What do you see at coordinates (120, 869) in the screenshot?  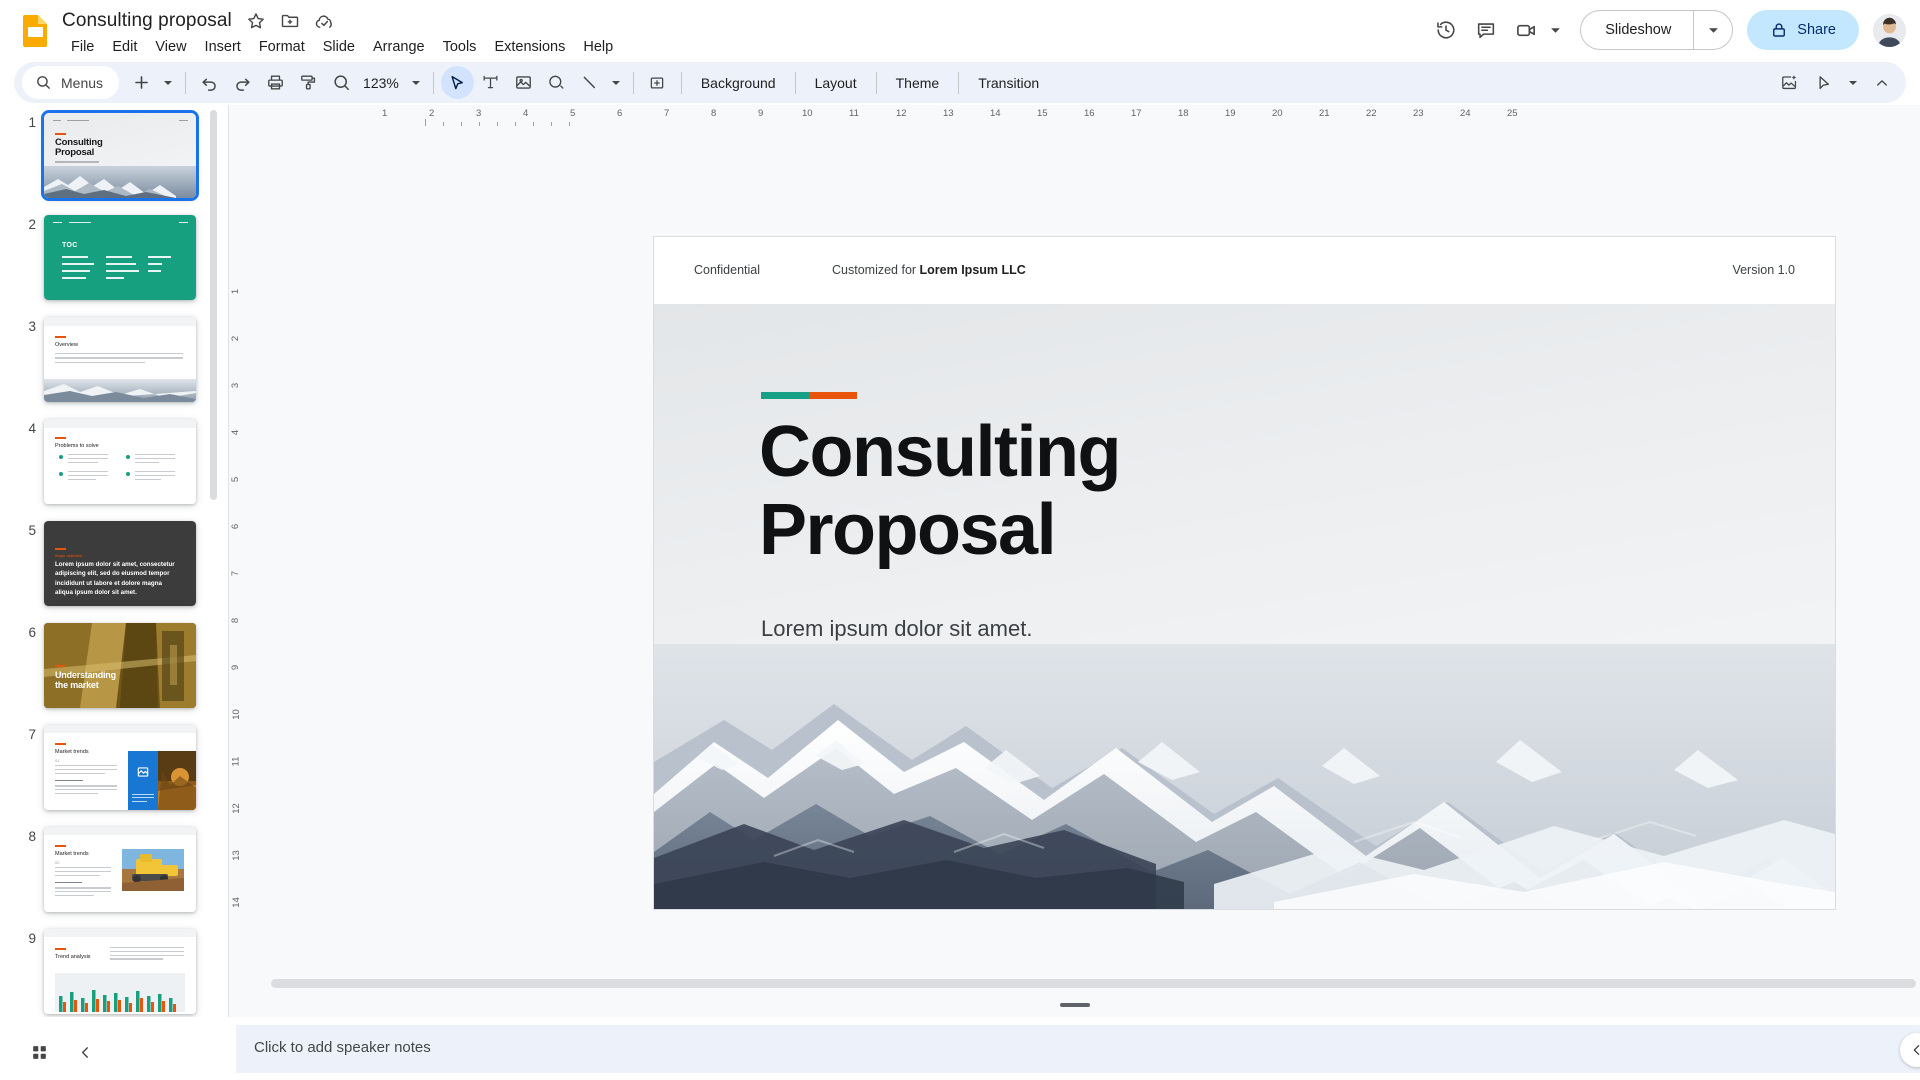 I see `slide-thumbnail-8: Market trends 02` at bounding box center [120, 869].